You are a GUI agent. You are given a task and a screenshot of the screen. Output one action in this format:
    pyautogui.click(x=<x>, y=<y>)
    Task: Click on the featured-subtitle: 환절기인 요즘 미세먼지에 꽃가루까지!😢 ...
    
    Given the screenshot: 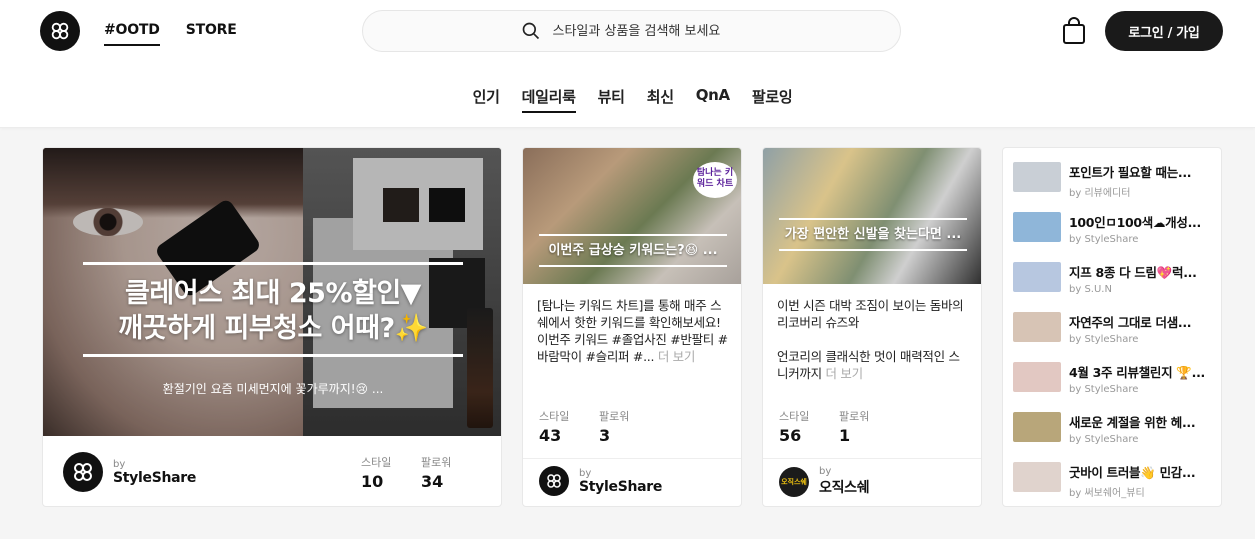 What is the action you would take?
    pyautogui.click(x=273, y=389)
    